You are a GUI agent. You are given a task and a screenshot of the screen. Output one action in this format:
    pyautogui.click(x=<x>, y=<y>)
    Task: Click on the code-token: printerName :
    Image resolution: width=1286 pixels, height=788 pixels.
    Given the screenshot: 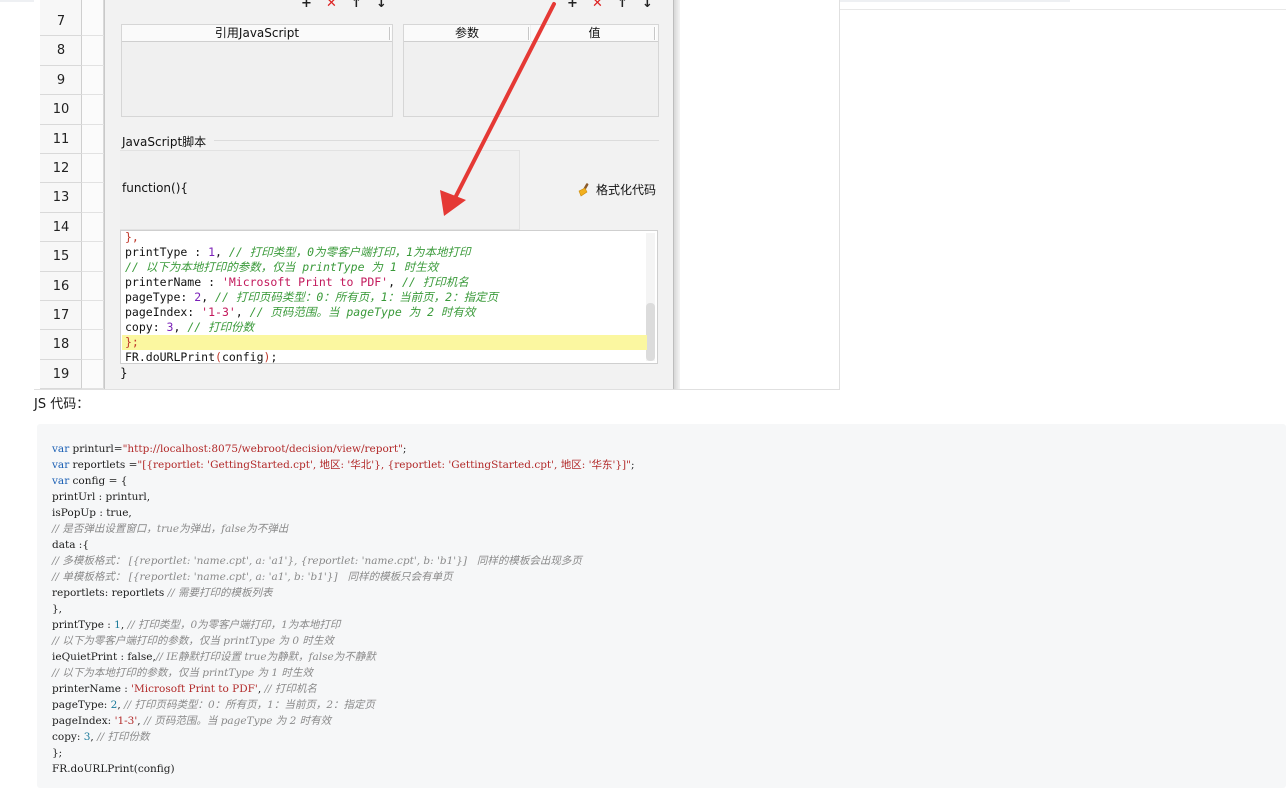 What is the action you would take?
    pyautogui.click(x=92, y=689)
    